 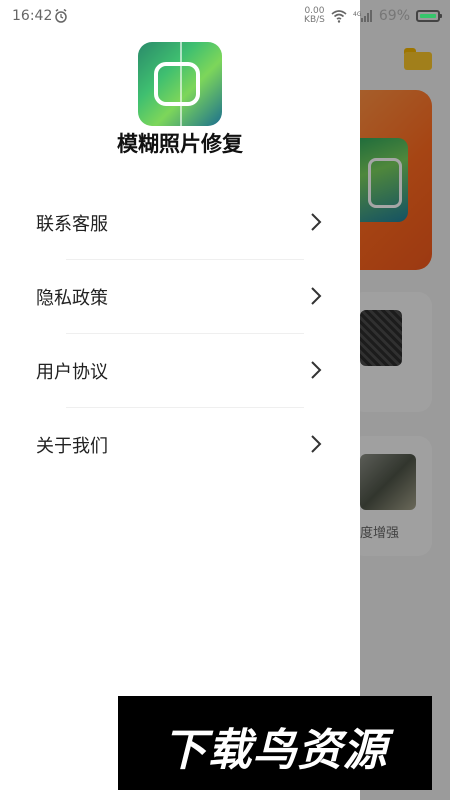 What do you see at coordinates (72, 372) in the screenshot?
I see `menu-item-label: 用户协议` at bounding box center [72, 372].